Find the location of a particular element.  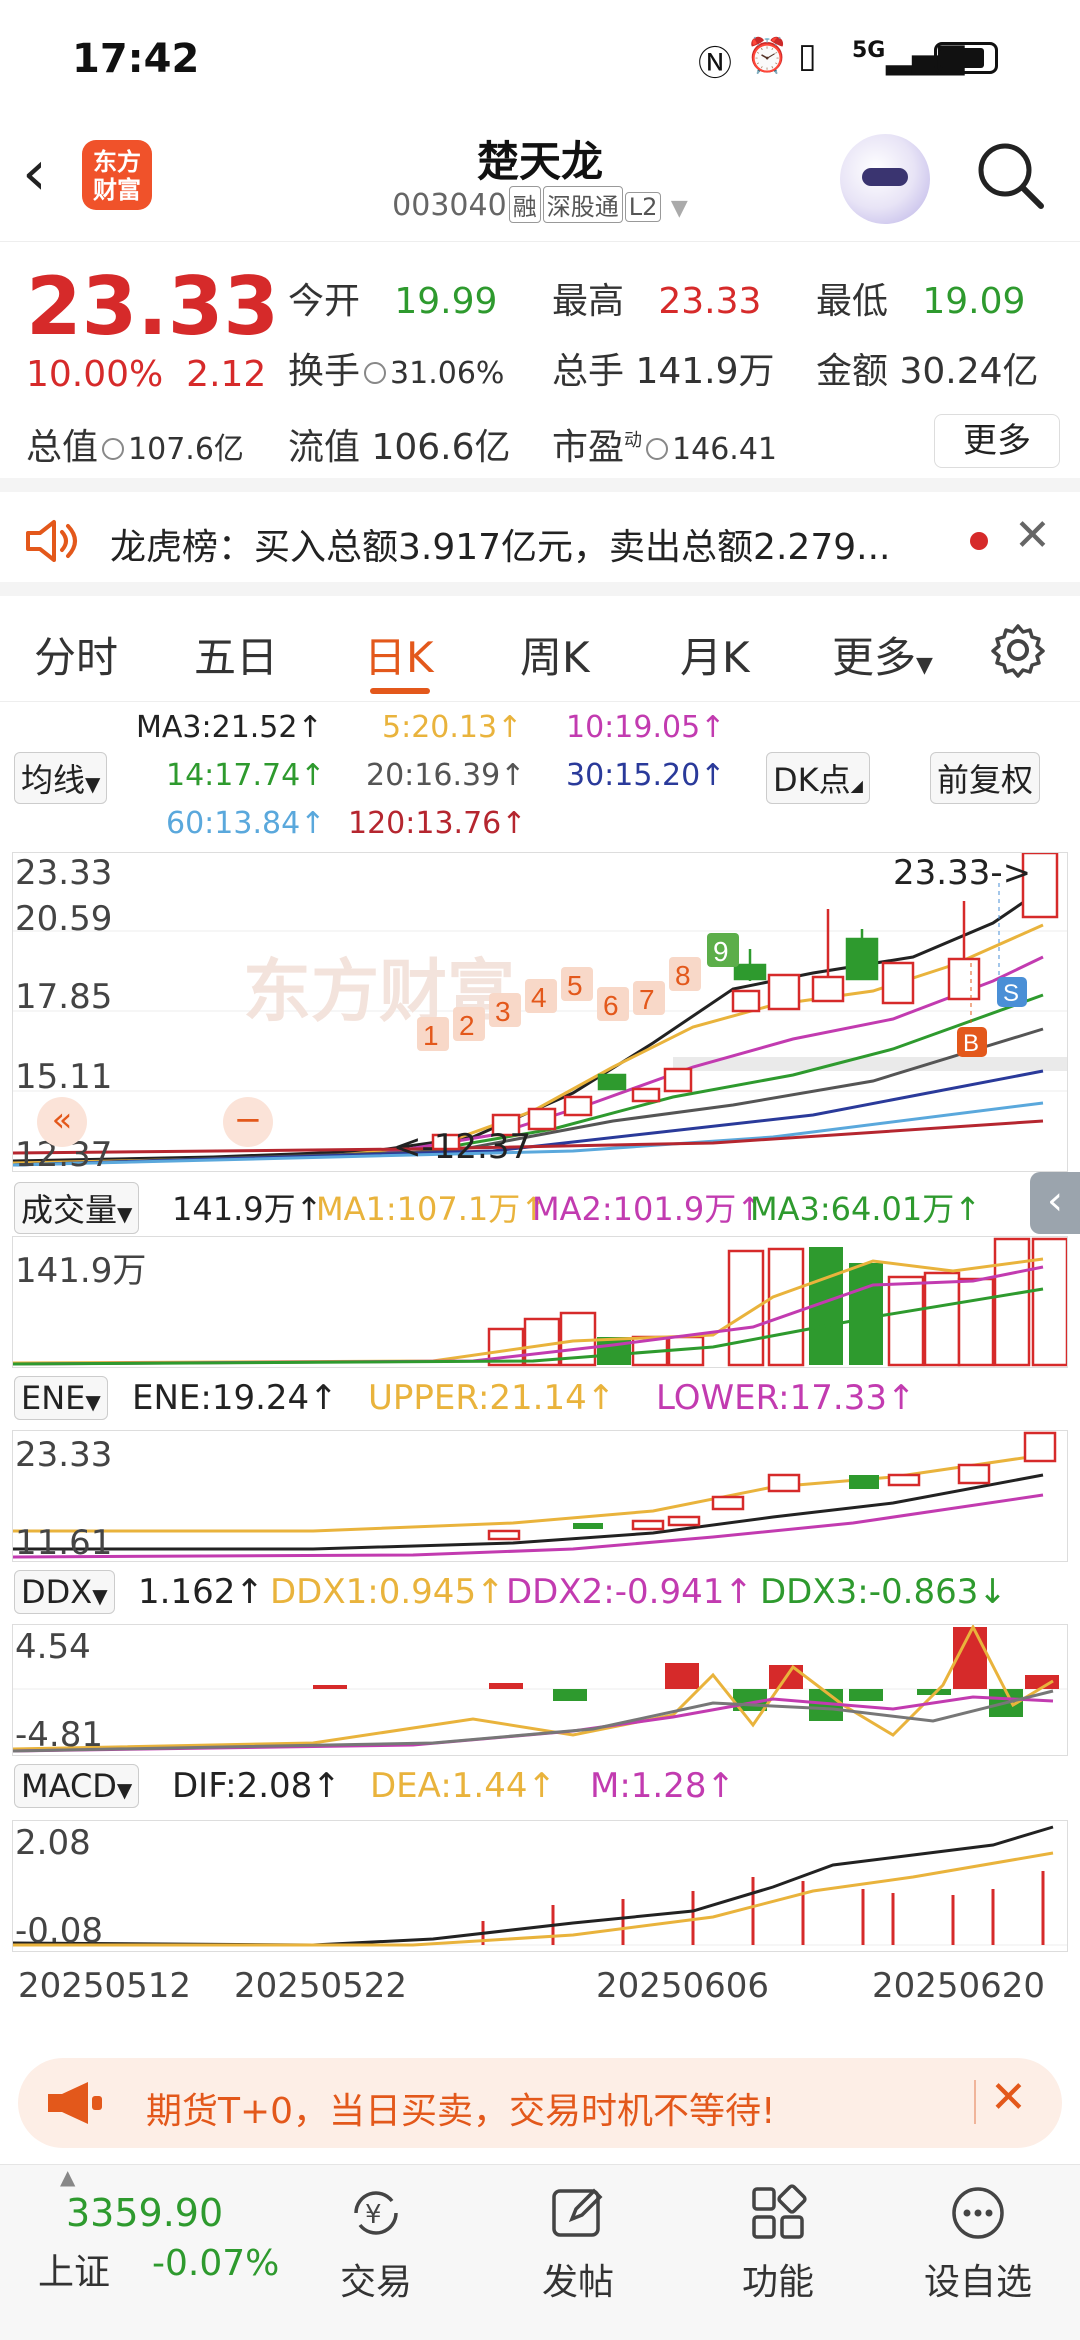

nav-post: 发帖 is located at coordinates (578, 2244).